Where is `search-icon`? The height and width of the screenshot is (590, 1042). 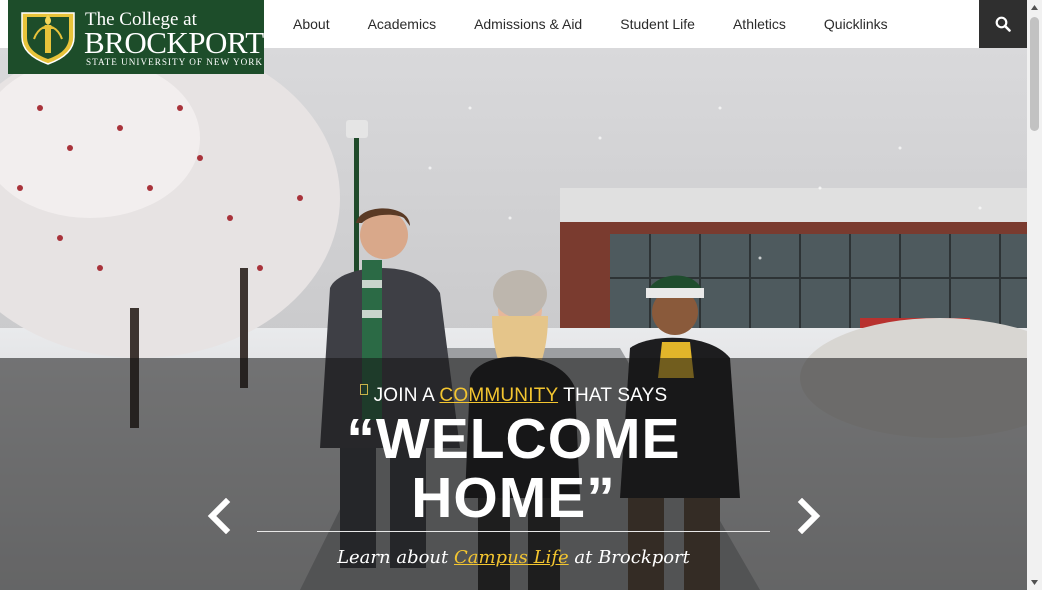
search-icon is located at coordinates (1003, 24).